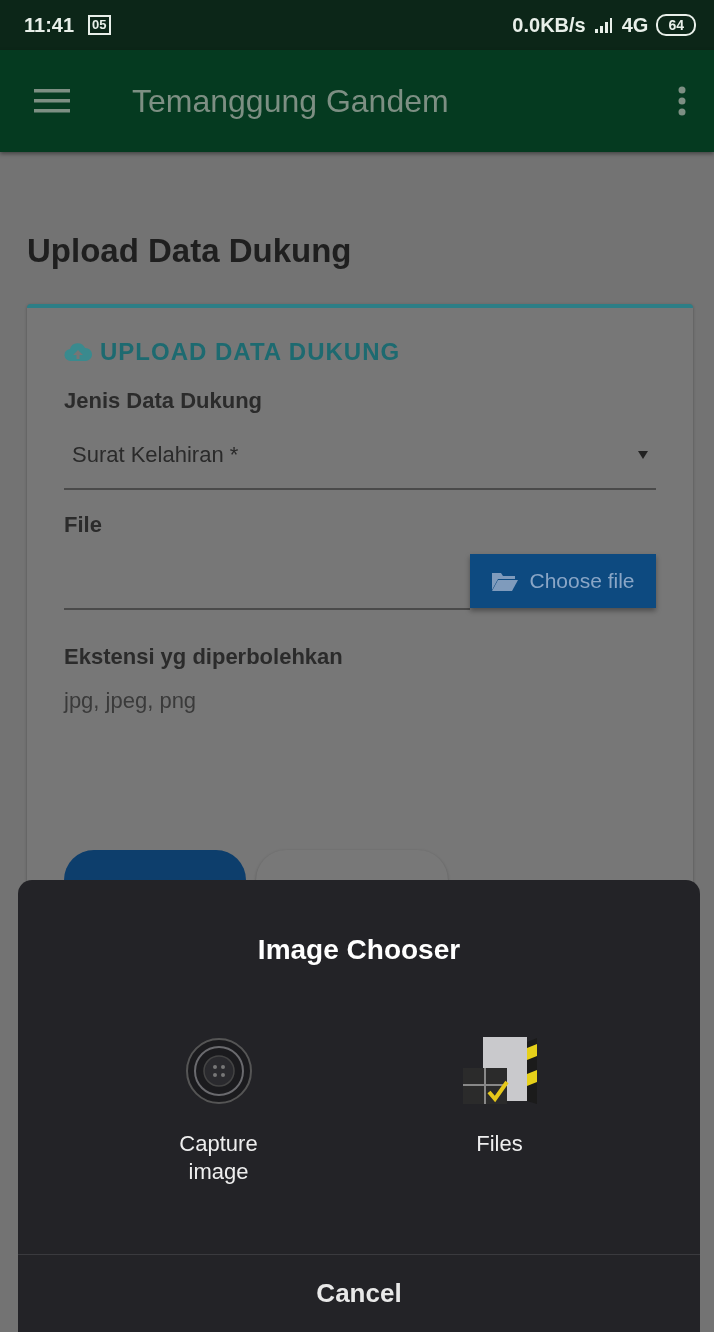 The image size is (714, 1332). Describe the element at coordinates (549, 25) in the screenshot. I see `network-speed: 0.0KB/s` at that location.